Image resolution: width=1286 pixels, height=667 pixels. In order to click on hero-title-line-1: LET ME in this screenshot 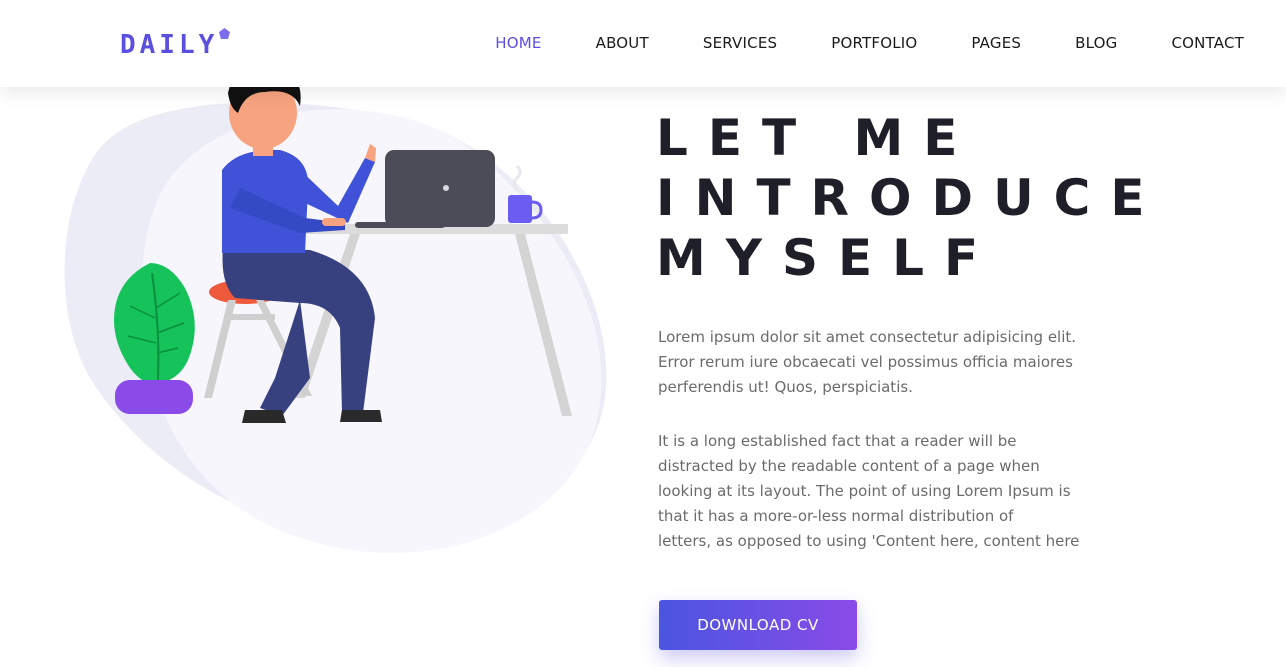, I will do `click(817, 138)`.